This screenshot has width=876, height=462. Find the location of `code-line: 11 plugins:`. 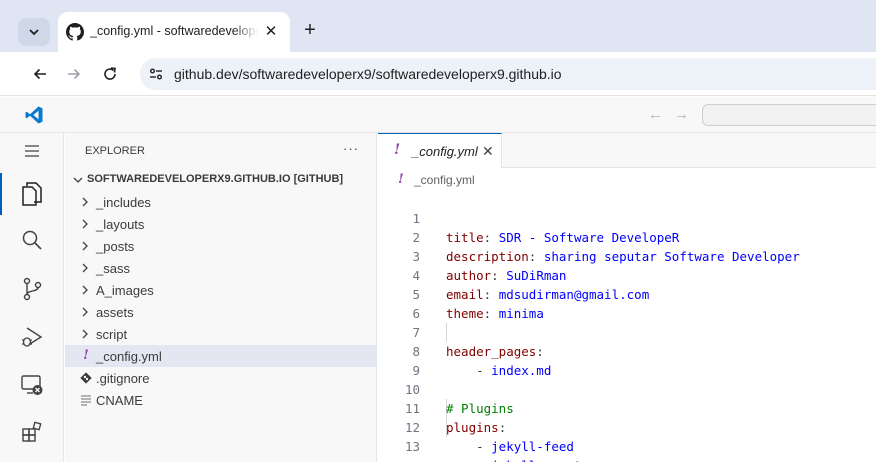

code-line: 11 plugins: is located at coordinates (627, 407).